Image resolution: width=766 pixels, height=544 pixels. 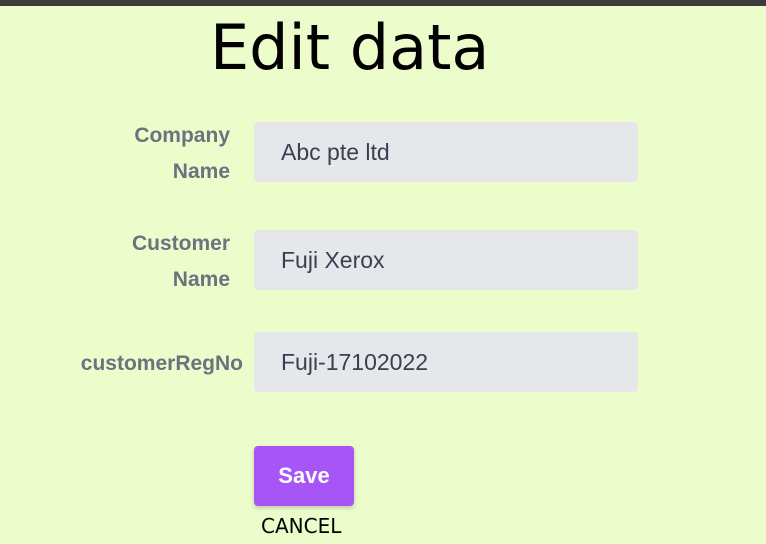 What do you see at coordinates (201, 171) in the screenshot?
I see `company-name-label-line2: Name` at bounding box center [201, 171].